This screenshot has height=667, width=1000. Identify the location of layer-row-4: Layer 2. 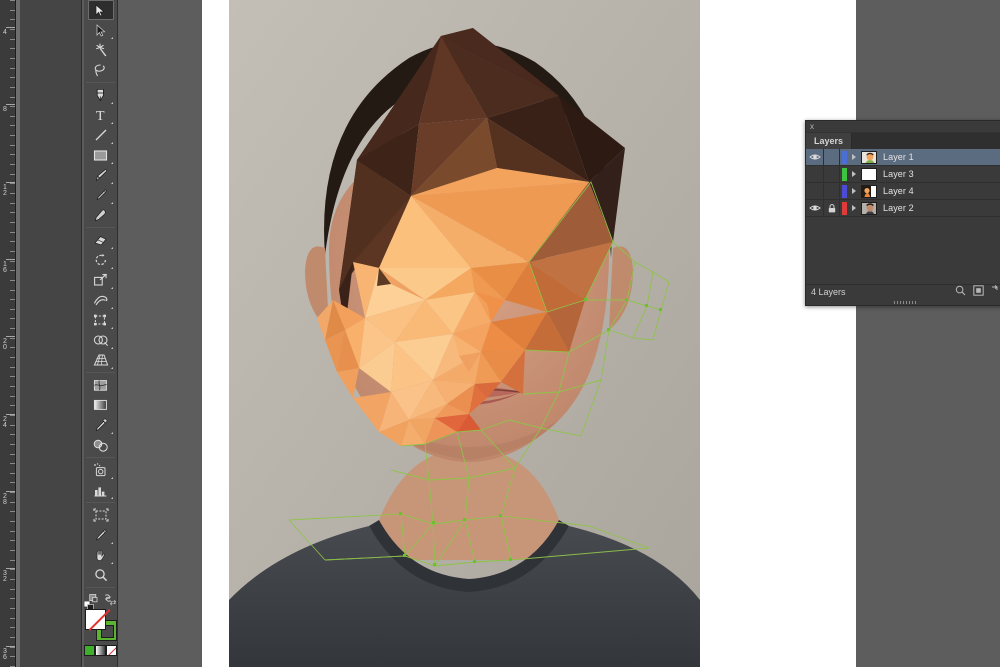
(903, 208).